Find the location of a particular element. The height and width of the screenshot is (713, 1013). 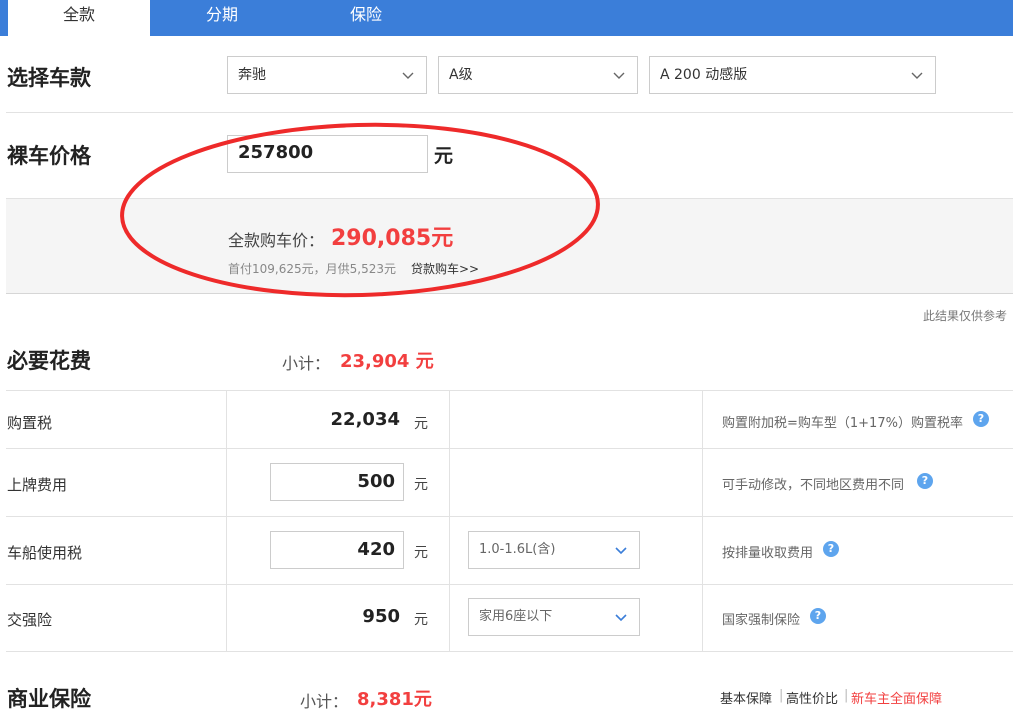

compulsory-insurance-desc: 国家强制保险 is located at coordinates (761, 620).